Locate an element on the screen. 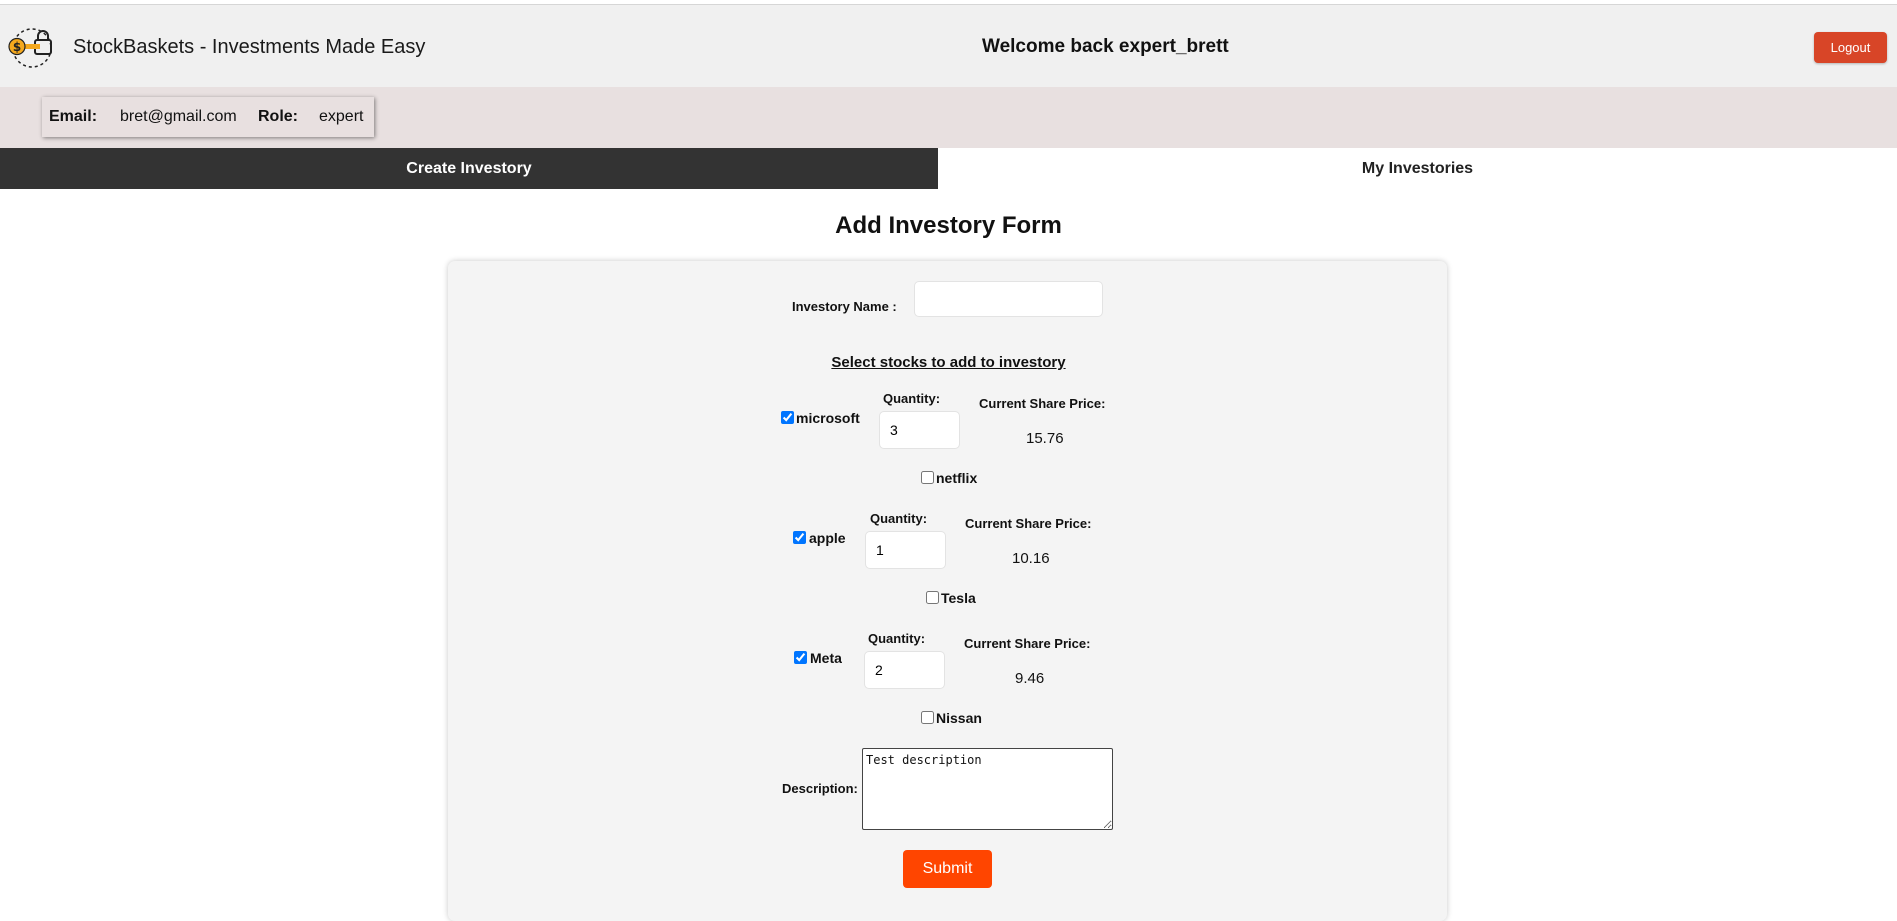 This screenshot has width=1897, height=921. stock-checkbox-tesla is located at coordinates (932, 597).